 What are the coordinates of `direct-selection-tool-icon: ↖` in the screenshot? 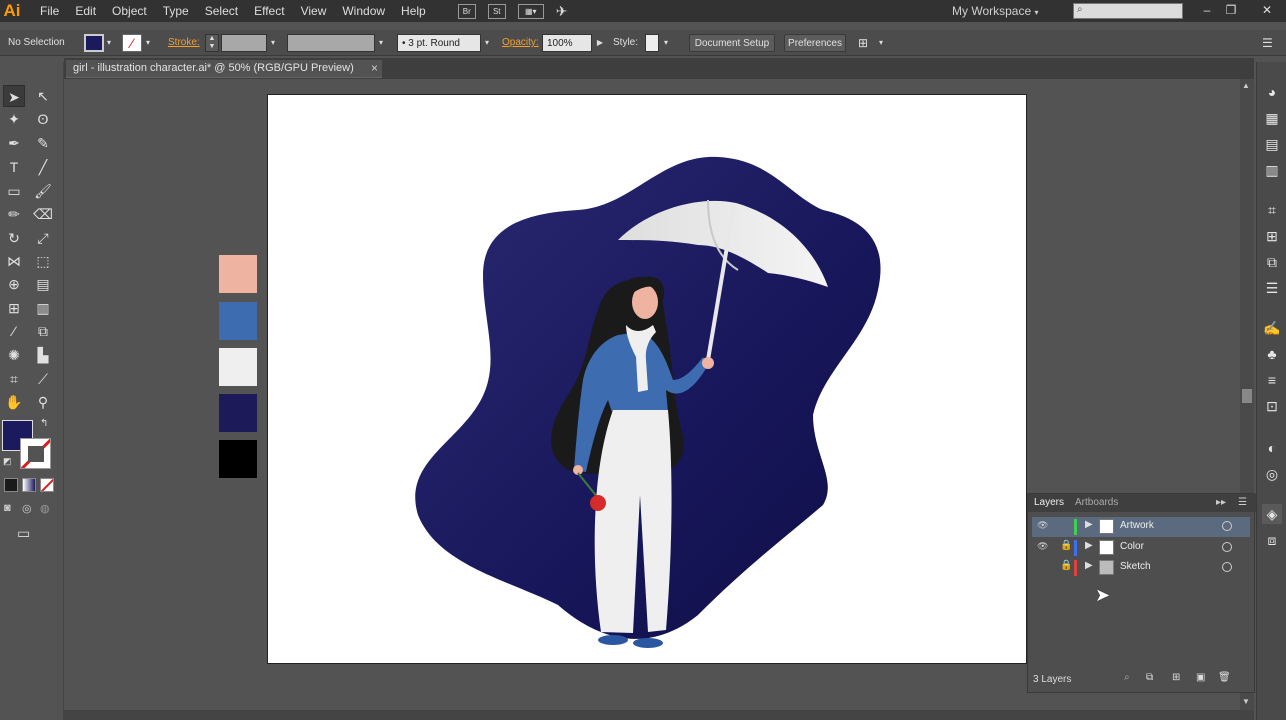 It's located at (43, 96).